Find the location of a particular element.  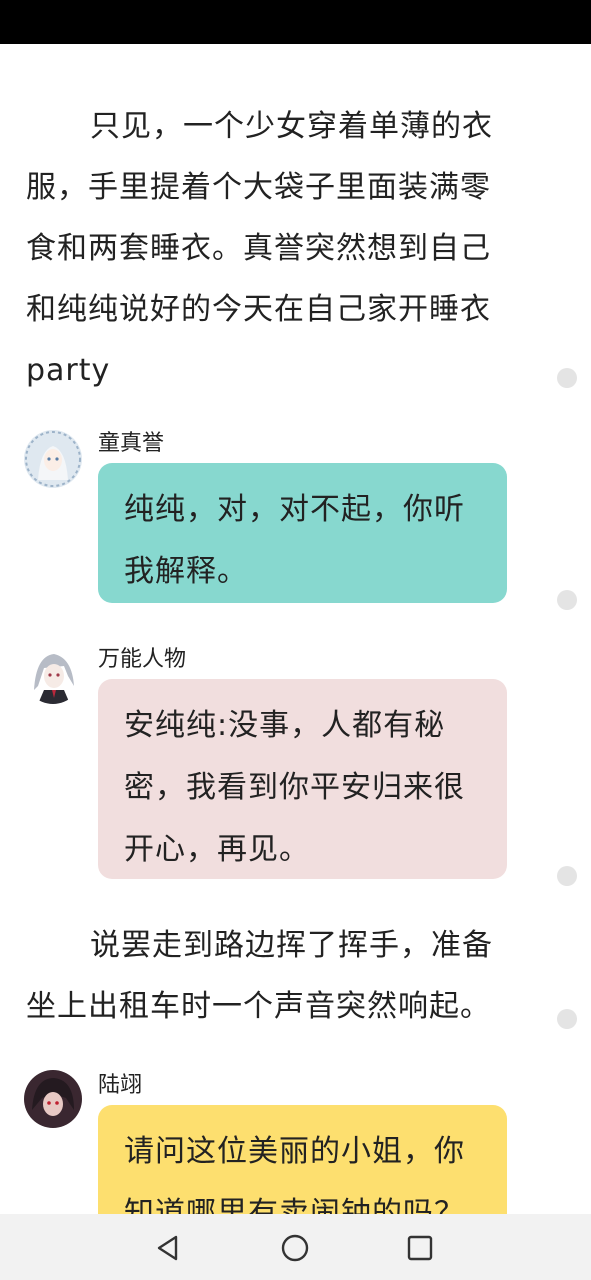

back-icon is located at coordinates (168, 1248).